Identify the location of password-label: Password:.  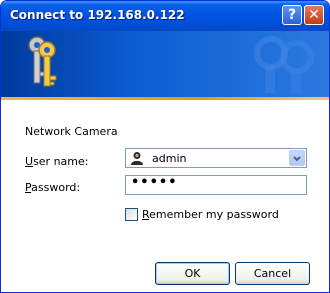
(53, 187).